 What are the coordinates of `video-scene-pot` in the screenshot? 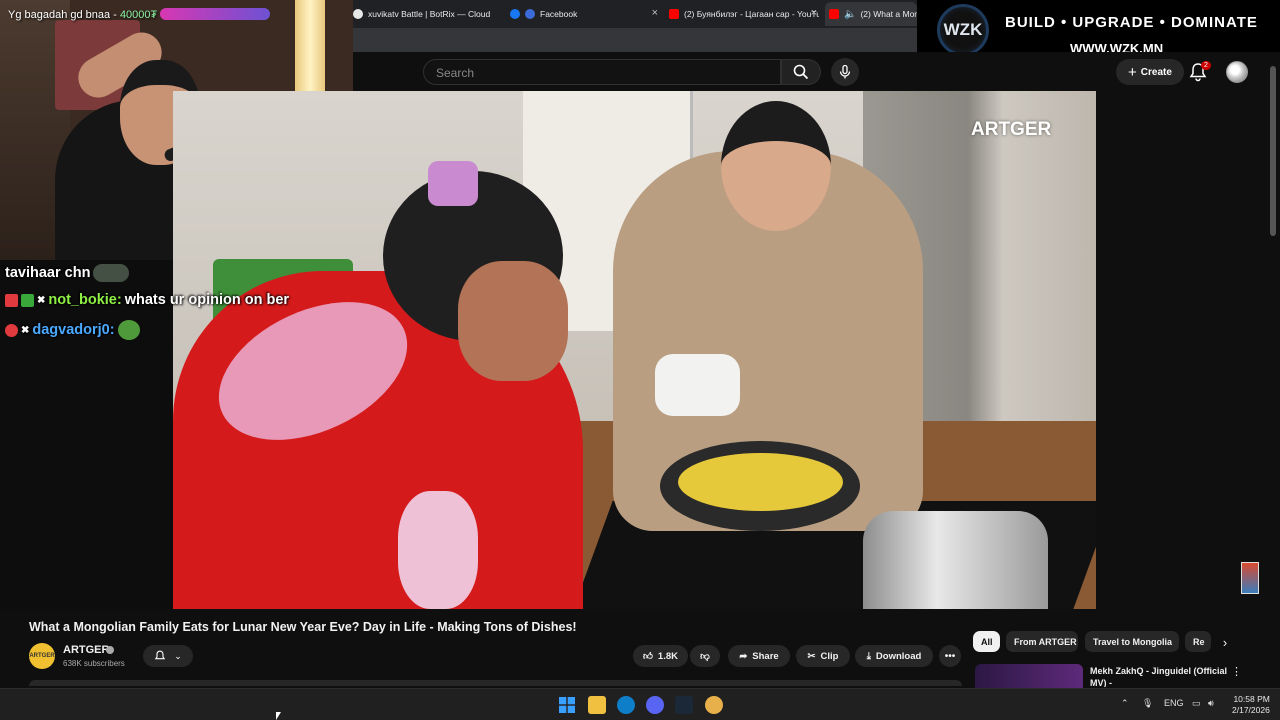 It's located at (955, 560).